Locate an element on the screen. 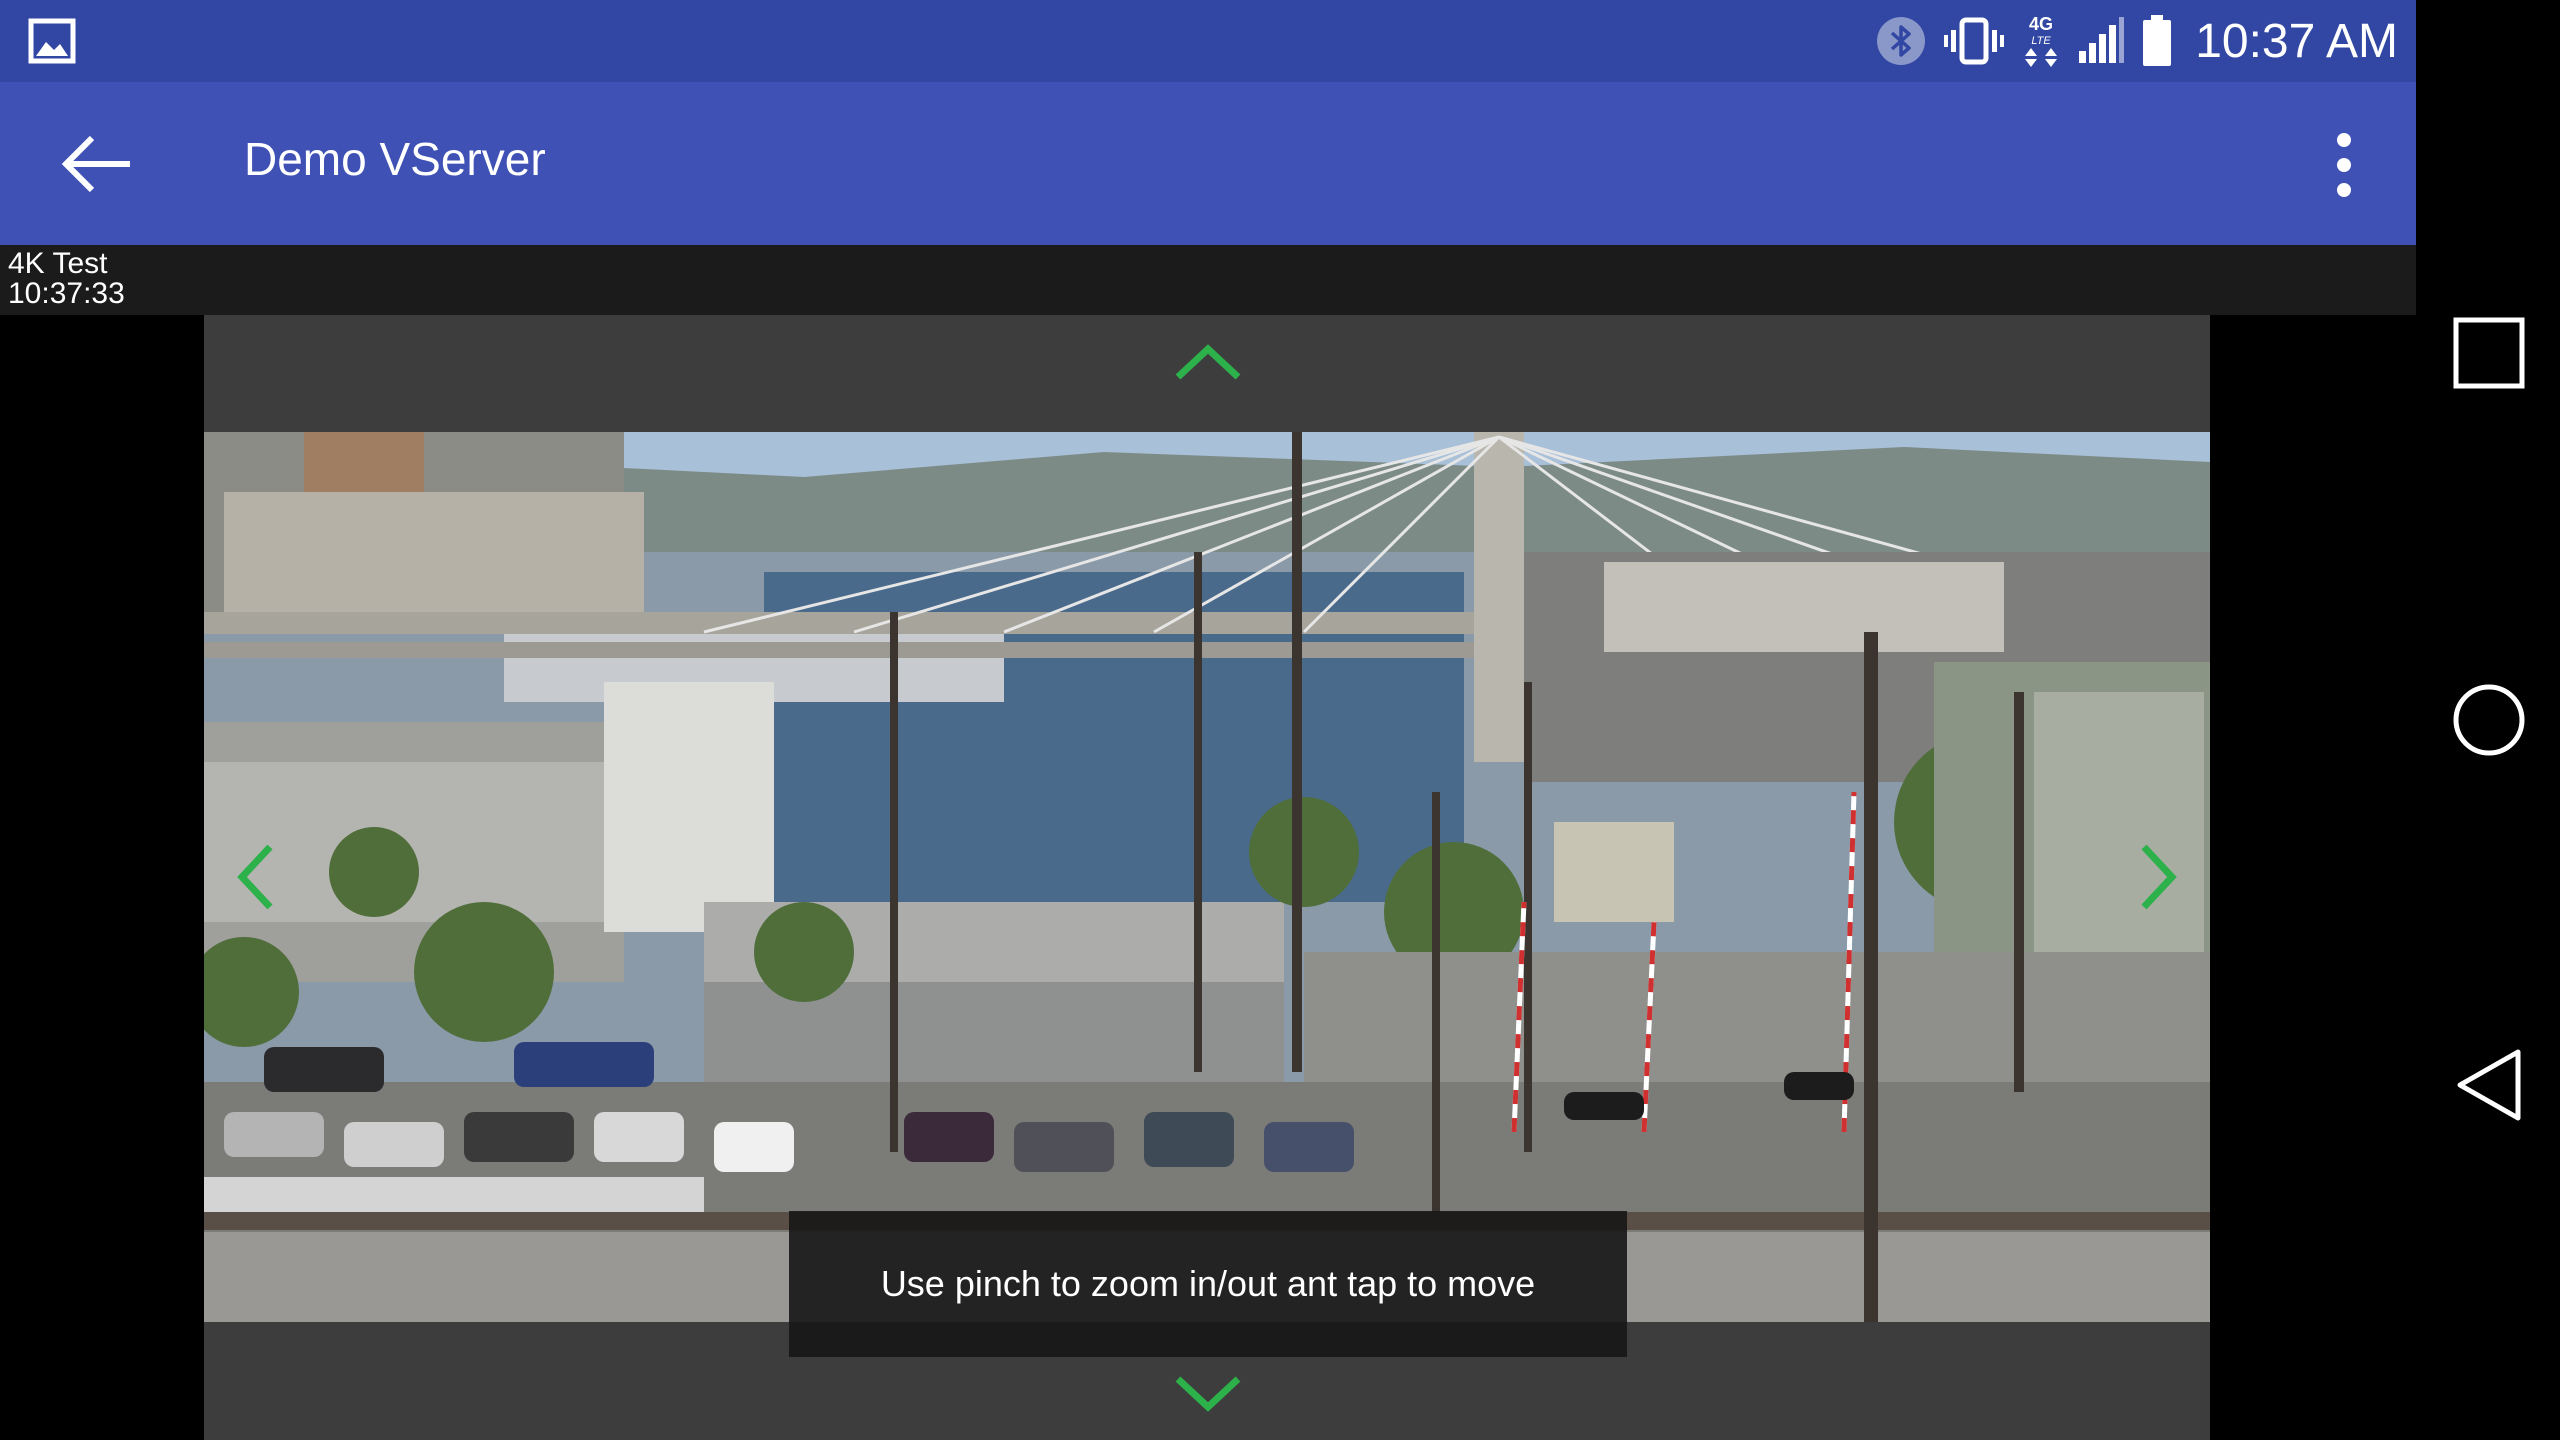 This screenshot has height=1440, width=2560. status-time: 10:37 AM is located at coordinates (2296, 41).